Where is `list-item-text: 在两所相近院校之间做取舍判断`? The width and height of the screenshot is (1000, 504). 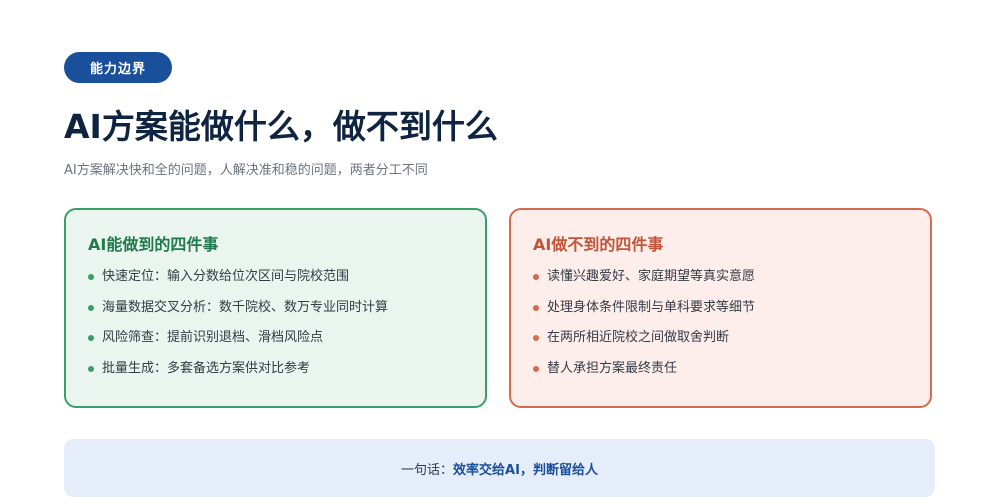 list-item-text: 在两所相近院校之间做取舍判断 is located at coordinates (638, 337).